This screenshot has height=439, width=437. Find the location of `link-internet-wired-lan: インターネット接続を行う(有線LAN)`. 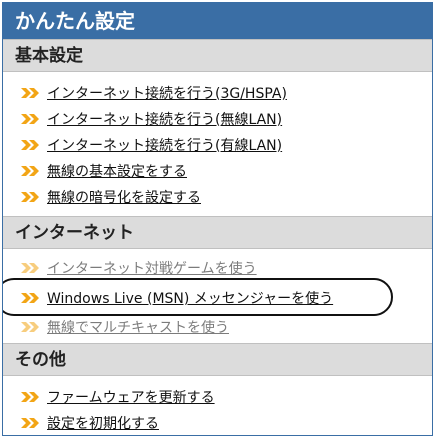

link-internet-wired-lan: インターネット接続を行う(有線LAN) is located at coordinates (217, 145).